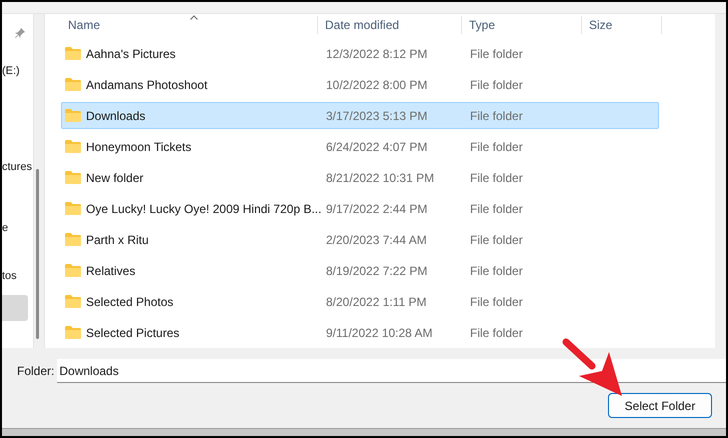 Image resolution: width=728 pixels, height=438 pixels. What do you see at coordinates (117, 240) in the screenshot?
I see `file-name: Parth x Ritu` at bounding box center [117, 240].